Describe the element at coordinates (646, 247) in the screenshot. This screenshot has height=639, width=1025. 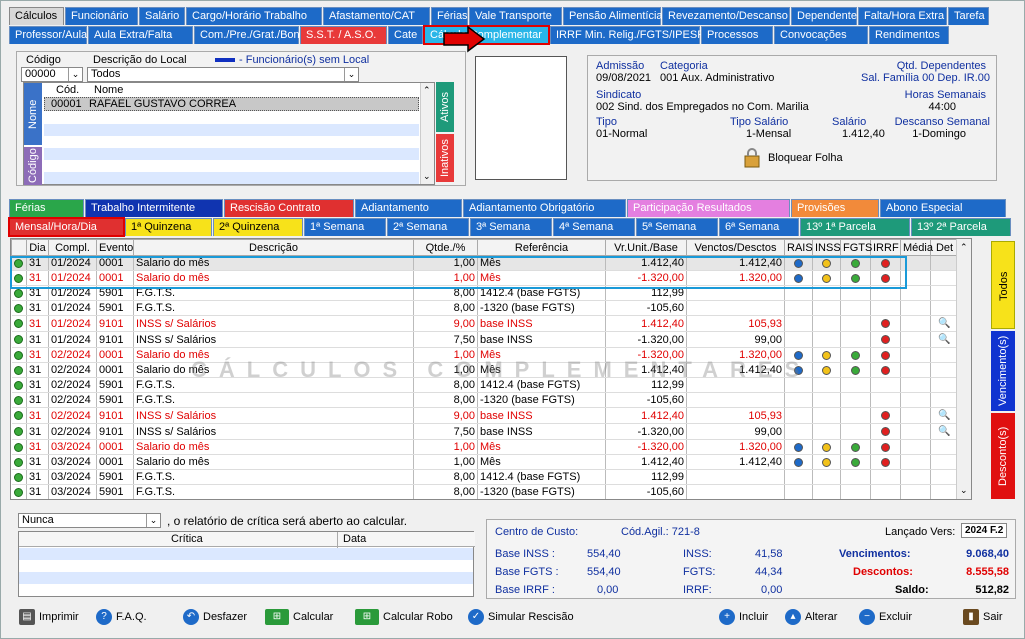
I see `grid-header-6: Vr.Unit./Base` at that location.